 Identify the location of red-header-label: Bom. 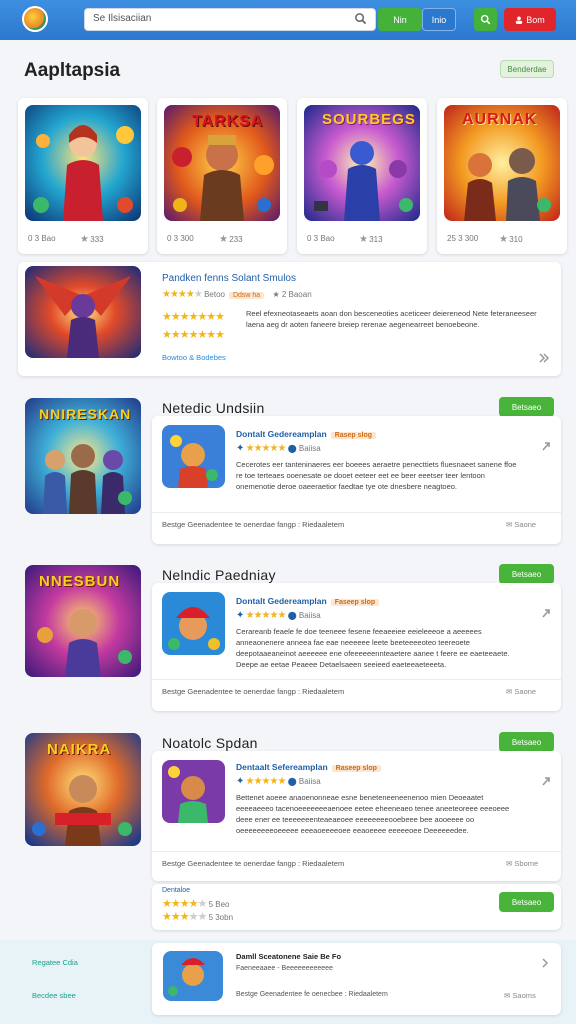
(535, 19).